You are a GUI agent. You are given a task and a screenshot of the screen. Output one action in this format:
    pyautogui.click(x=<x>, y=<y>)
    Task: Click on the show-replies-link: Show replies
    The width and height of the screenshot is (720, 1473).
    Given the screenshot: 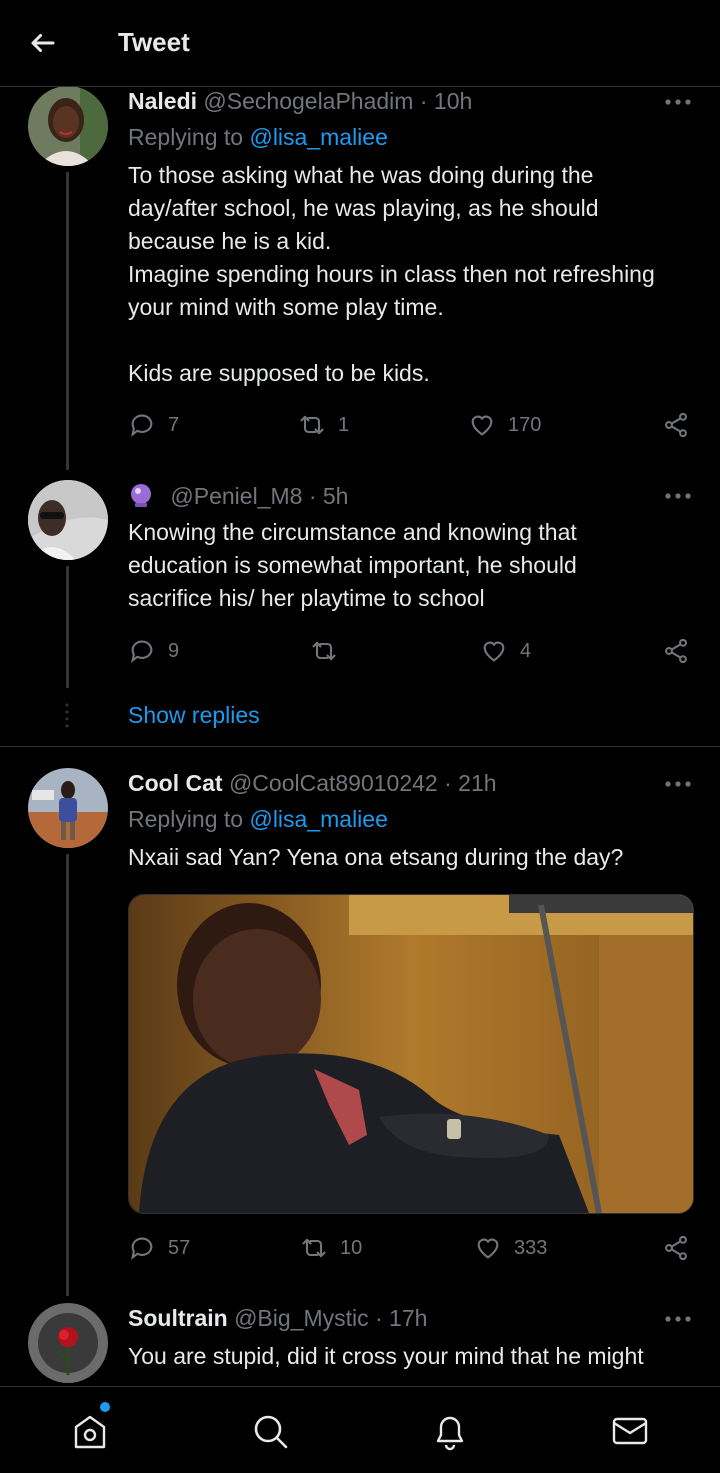 What is the action you would take?
    pyautogui.click(x=194, y=715)
    